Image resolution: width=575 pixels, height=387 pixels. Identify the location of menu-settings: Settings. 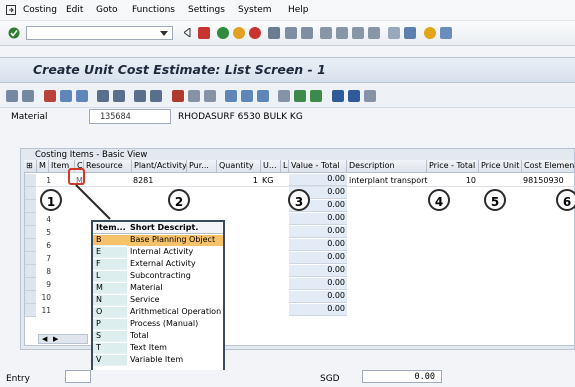
(206, 10).